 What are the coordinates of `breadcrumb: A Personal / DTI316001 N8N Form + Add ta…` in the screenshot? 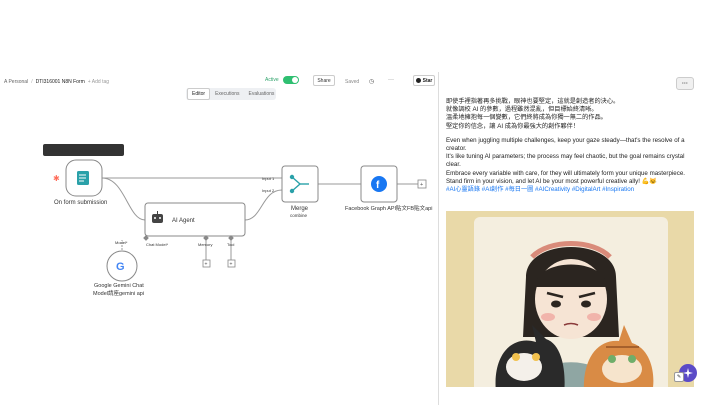 It's located at (56, 82).